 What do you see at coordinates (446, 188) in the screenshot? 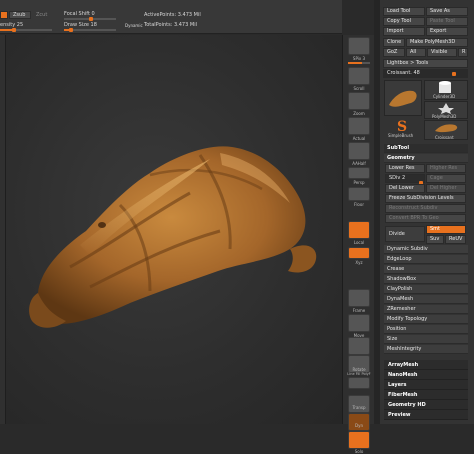
I see `del-higher-button: Del Higher` at bounding box center [446, 188].